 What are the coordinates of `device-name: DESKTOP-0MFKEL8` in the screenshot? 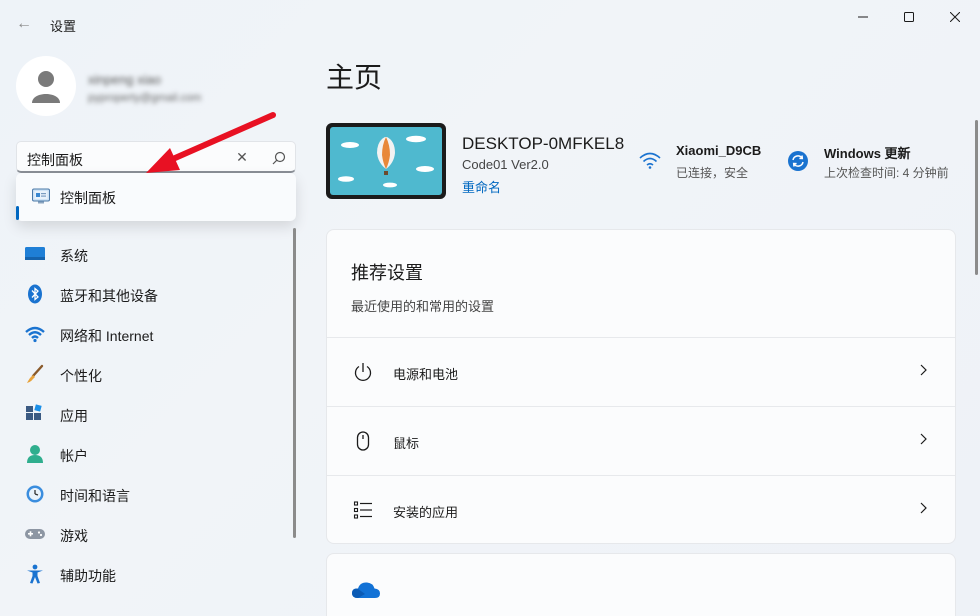 It's located at (543, 143).